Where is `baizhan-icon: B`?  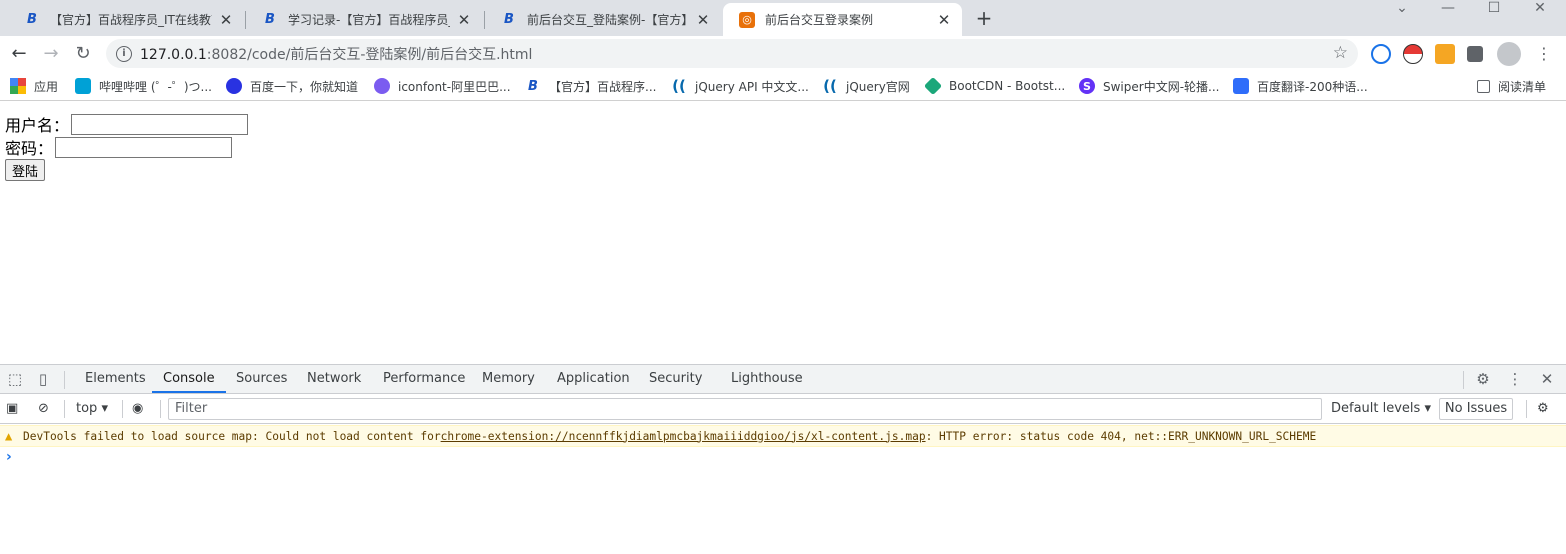 baizhan-icon: B is located at coordinates (533, 86).